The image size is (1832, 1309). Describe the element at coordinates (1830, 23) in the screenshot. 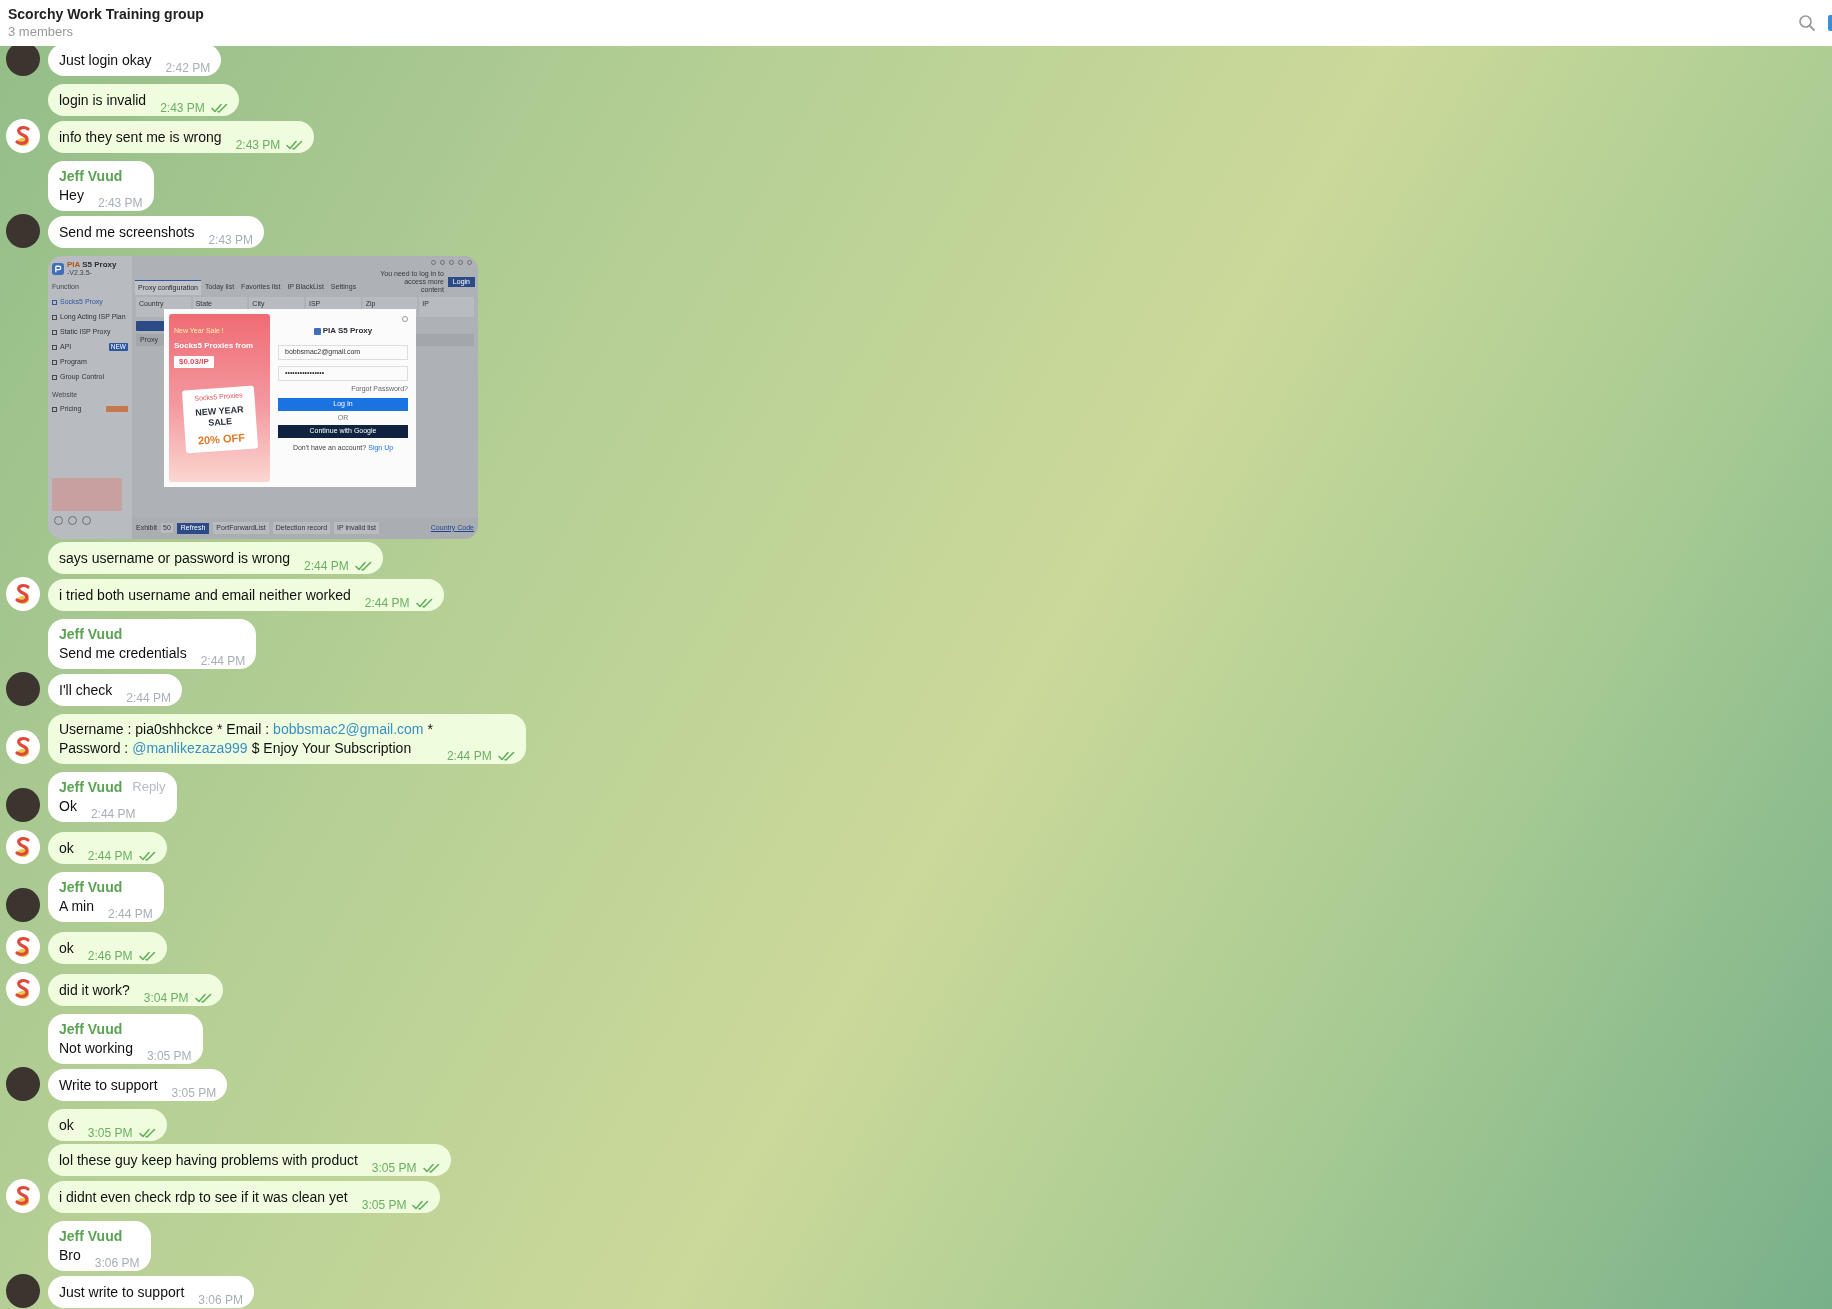

I see `panel-edge` at that location.